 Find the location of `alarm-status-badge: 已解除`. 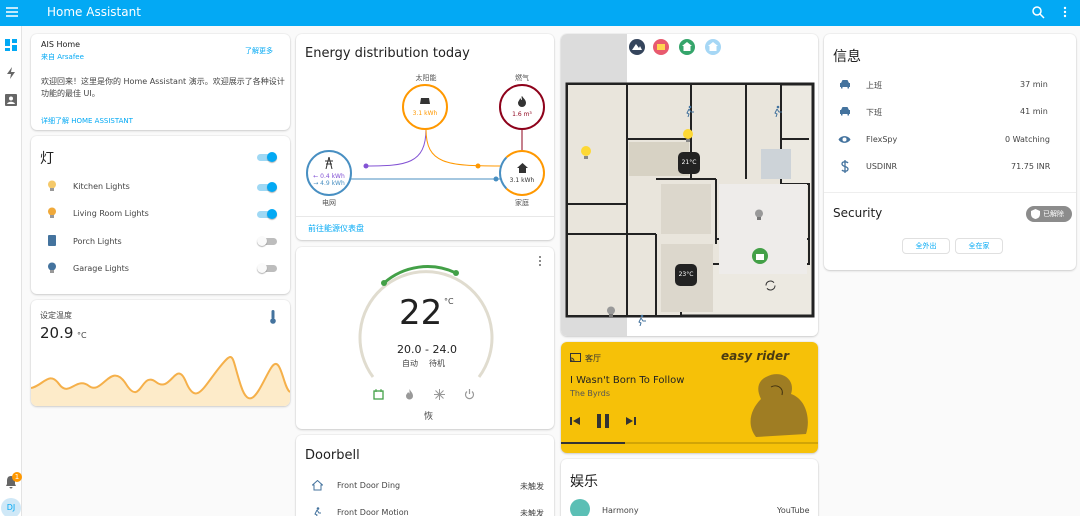

alarm-status-badge: 已解除 is located at coordinates (1049, 214).